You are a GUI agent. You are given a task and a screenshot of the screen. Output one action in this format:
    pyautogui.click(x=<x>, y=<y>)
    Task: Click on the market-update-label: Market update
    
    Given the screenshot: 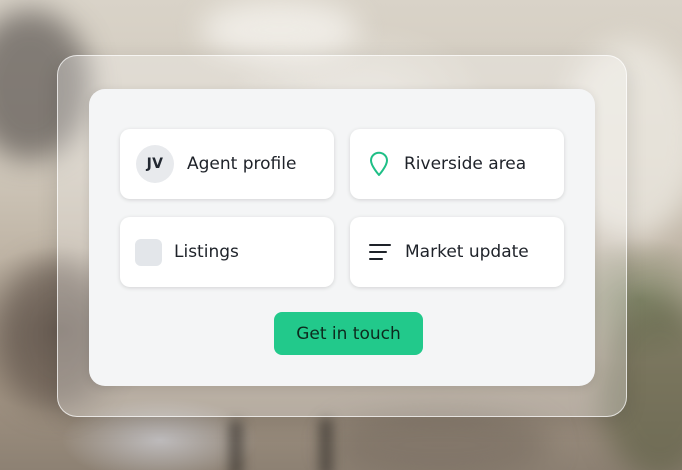 What is the action you would take?
    pyautogui.click(x=467, y=252)
    